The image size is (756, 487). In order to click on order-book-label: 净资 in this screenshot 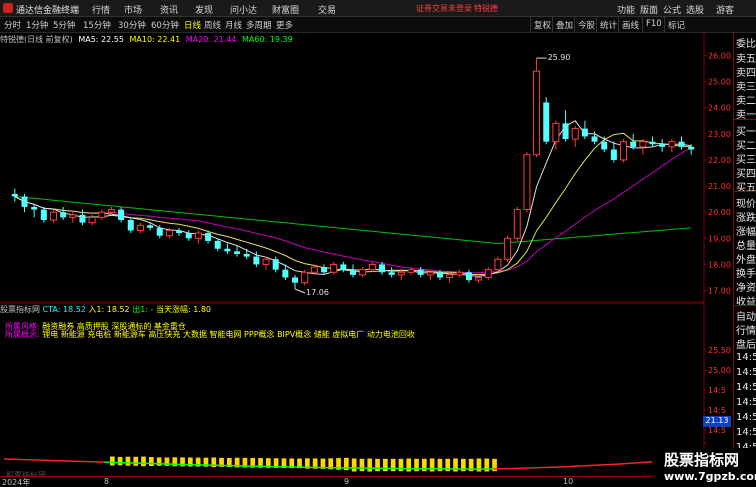, I will do `click(746, 288)`.